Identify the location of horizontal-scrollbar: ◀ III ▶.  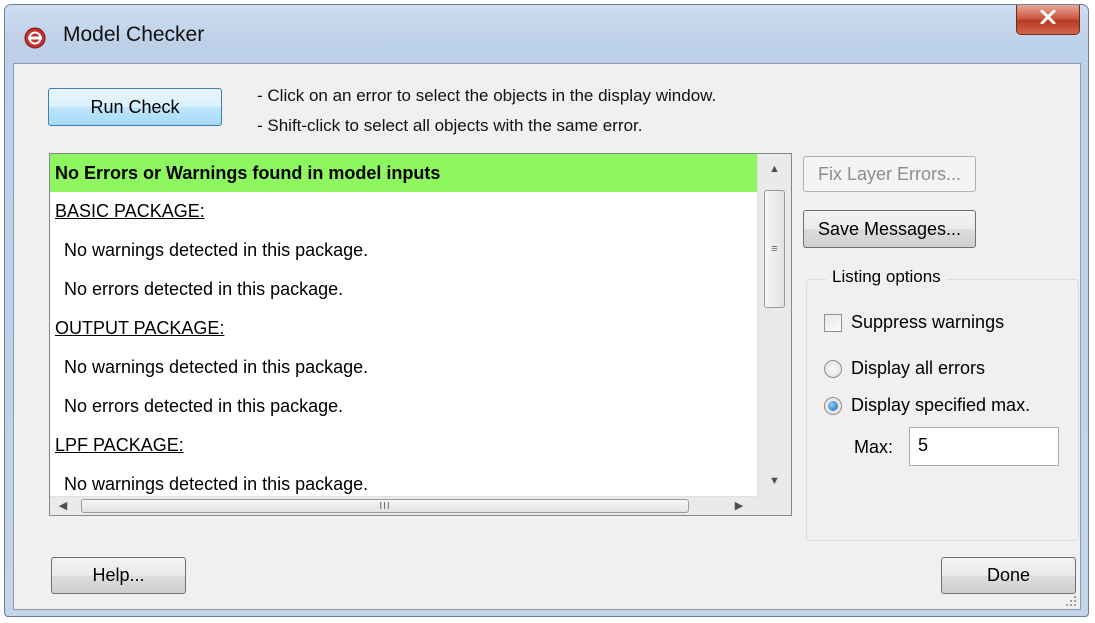
(403, 505).